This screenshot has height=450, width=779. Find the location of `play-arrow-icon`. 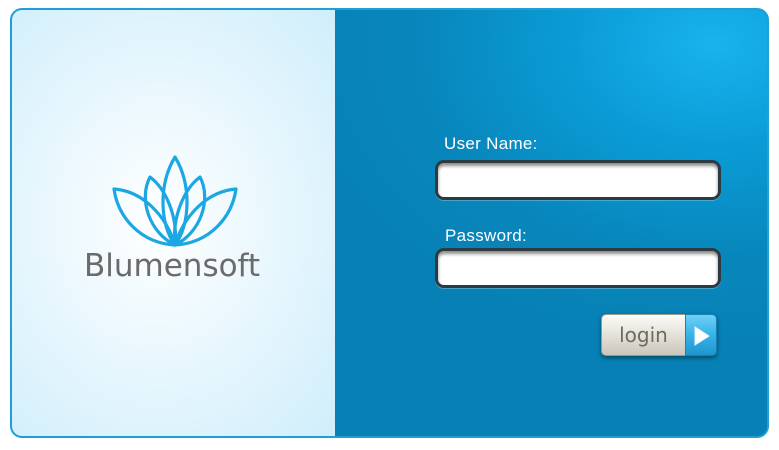

play-arrow-icon is located at coordinates (702, 336).